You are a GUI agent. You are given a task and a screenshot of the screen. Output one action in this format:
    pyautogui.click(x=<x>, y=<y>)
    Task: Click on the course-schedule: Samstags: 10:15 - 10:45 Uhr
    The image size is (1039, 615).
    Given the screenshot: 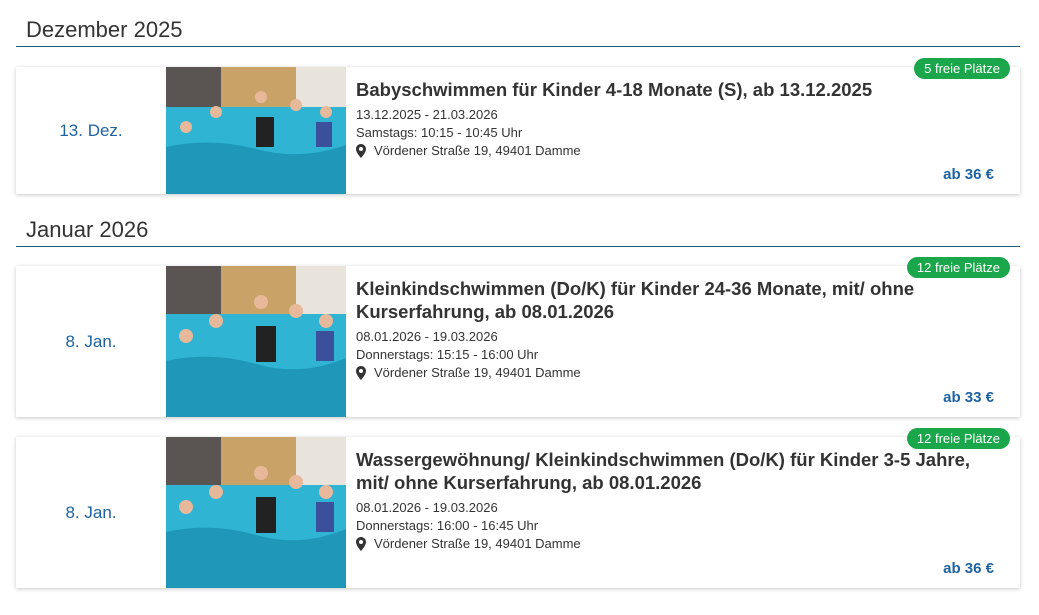 What is the action you would take?
    pyautogui.click(x=439, y=132)
    